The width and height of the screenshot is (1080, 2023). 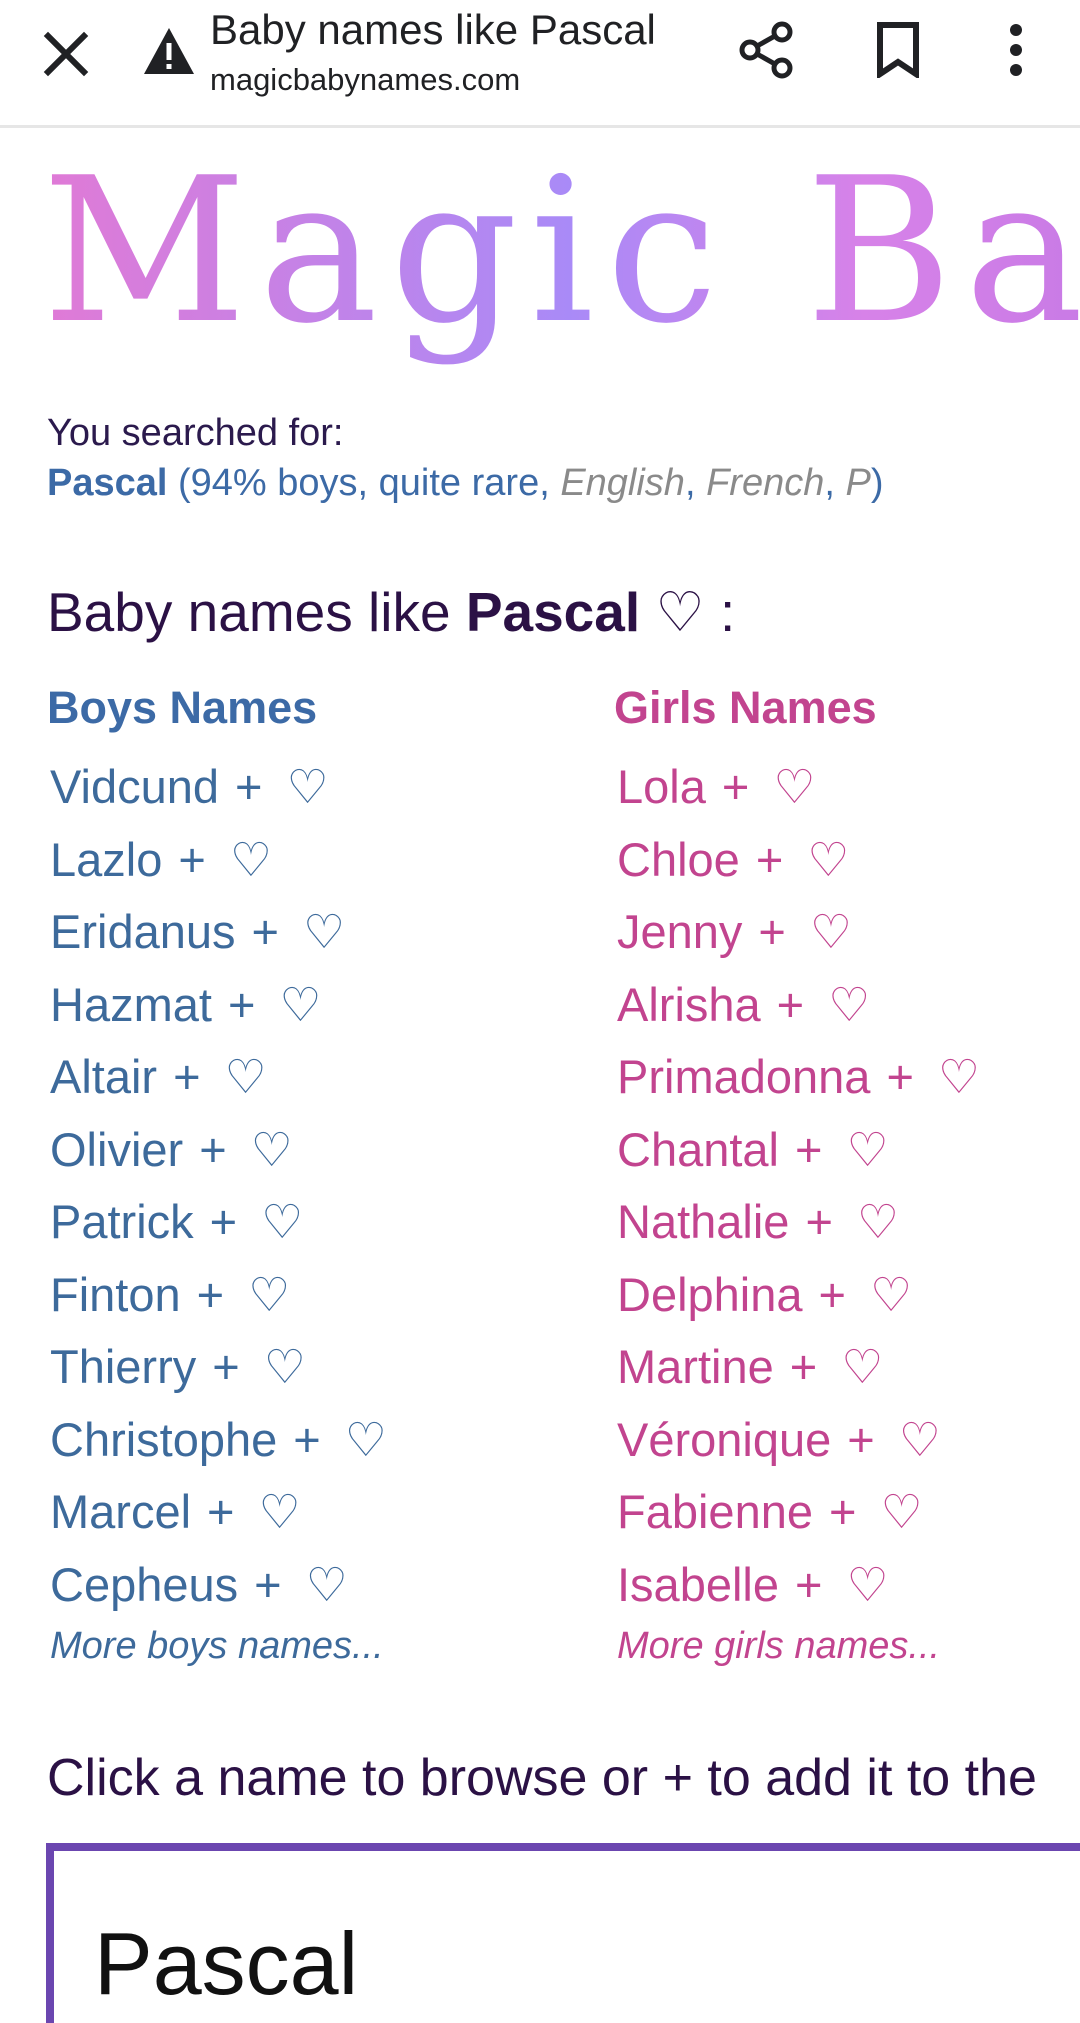 I want to click on name-link: Marcel, so click(x=120, y=1511).